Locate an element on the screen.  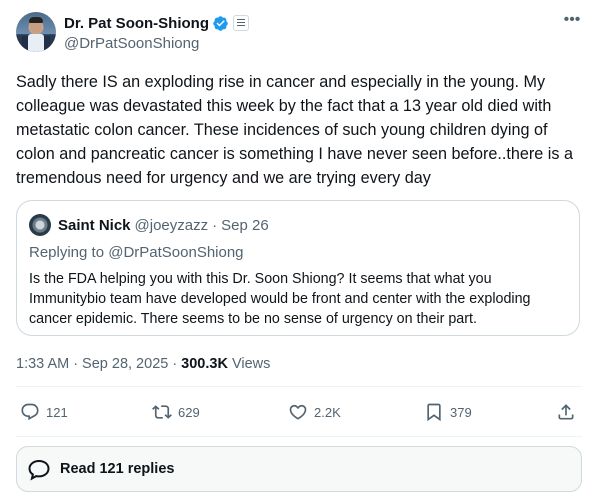
quoted-author-avatar is located at coordinates (40, 225).